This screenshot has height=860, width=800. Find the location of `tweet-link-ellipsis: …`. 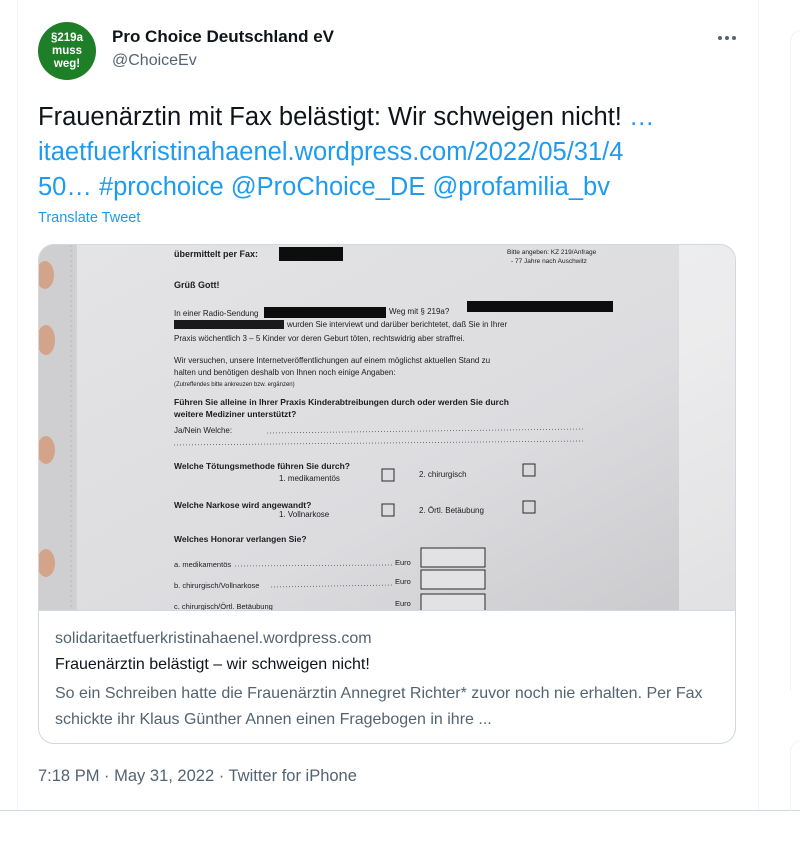

tweet-link-ellipsis: … is located at coordinates (642, 117).